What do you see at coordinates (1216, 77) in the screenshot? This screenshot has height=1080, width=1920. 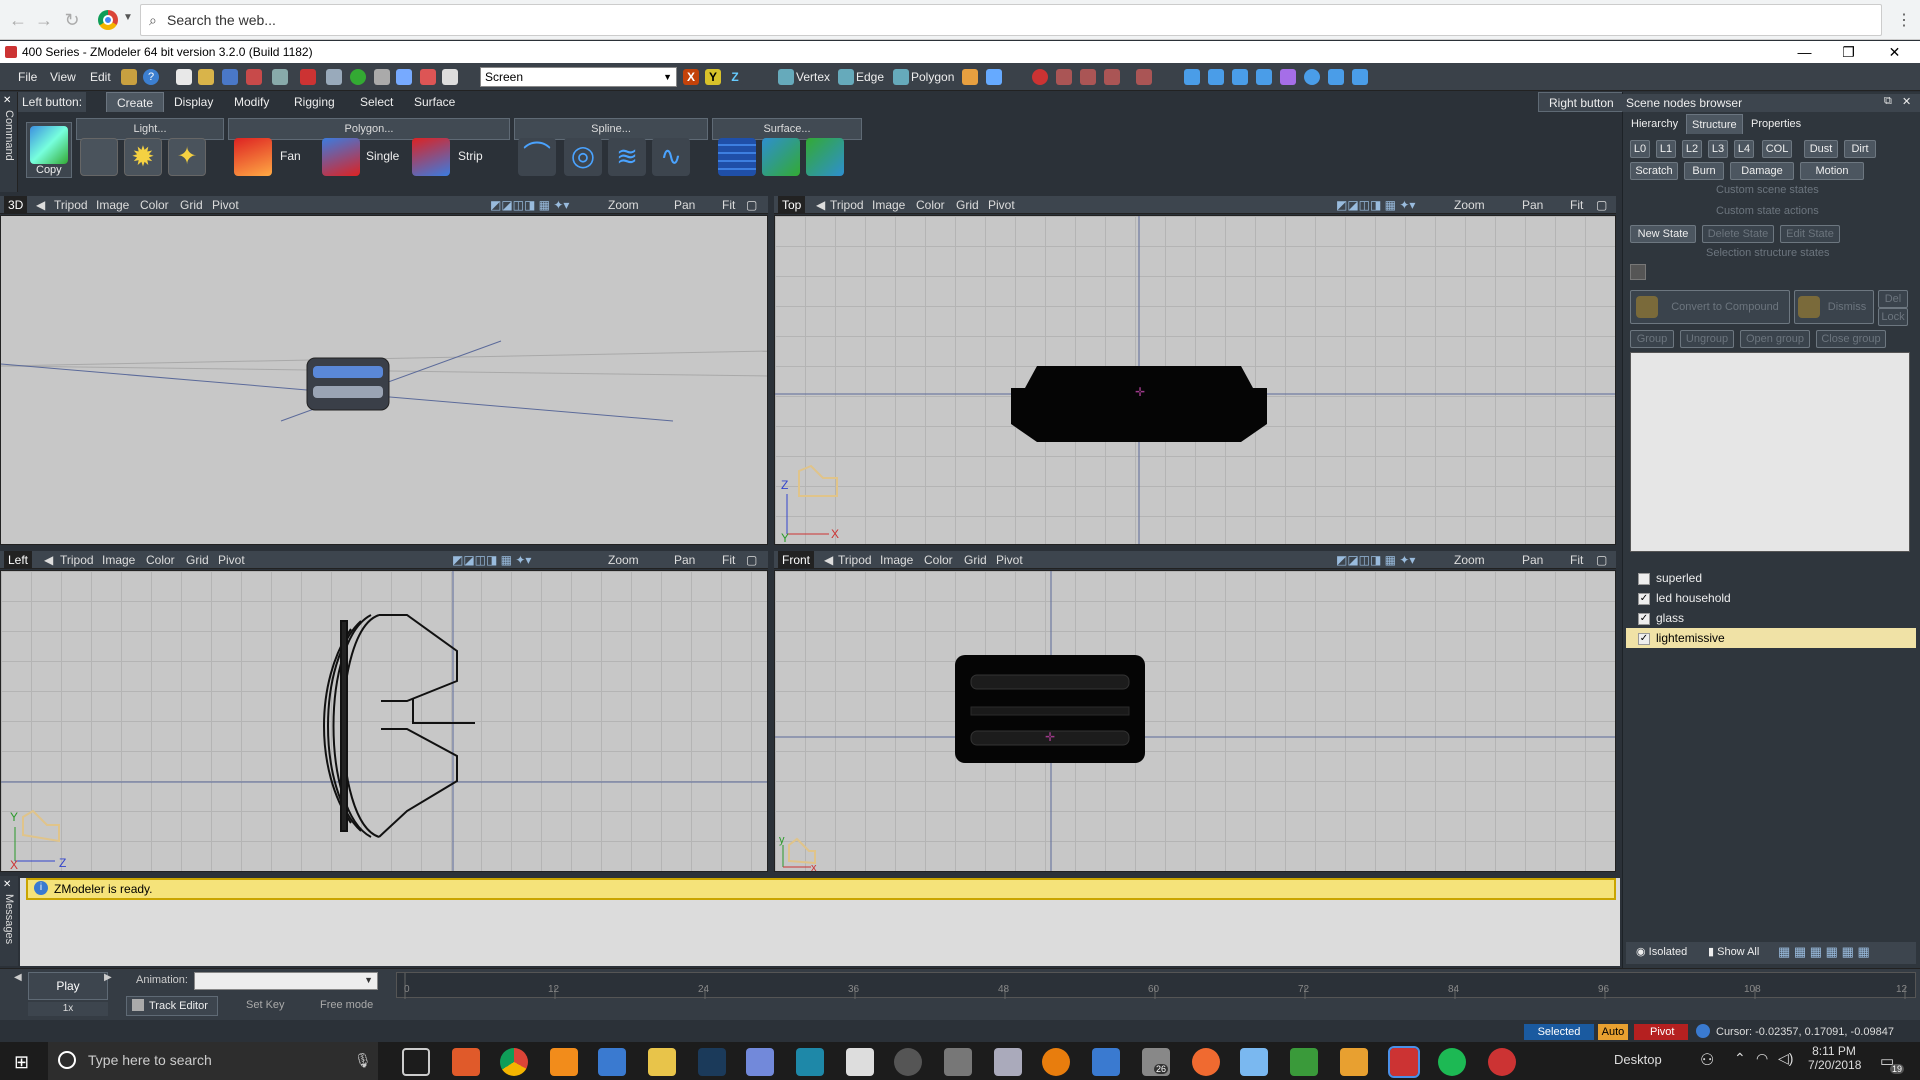 I see `rotate-icon` at bounding box center [1216, 77].